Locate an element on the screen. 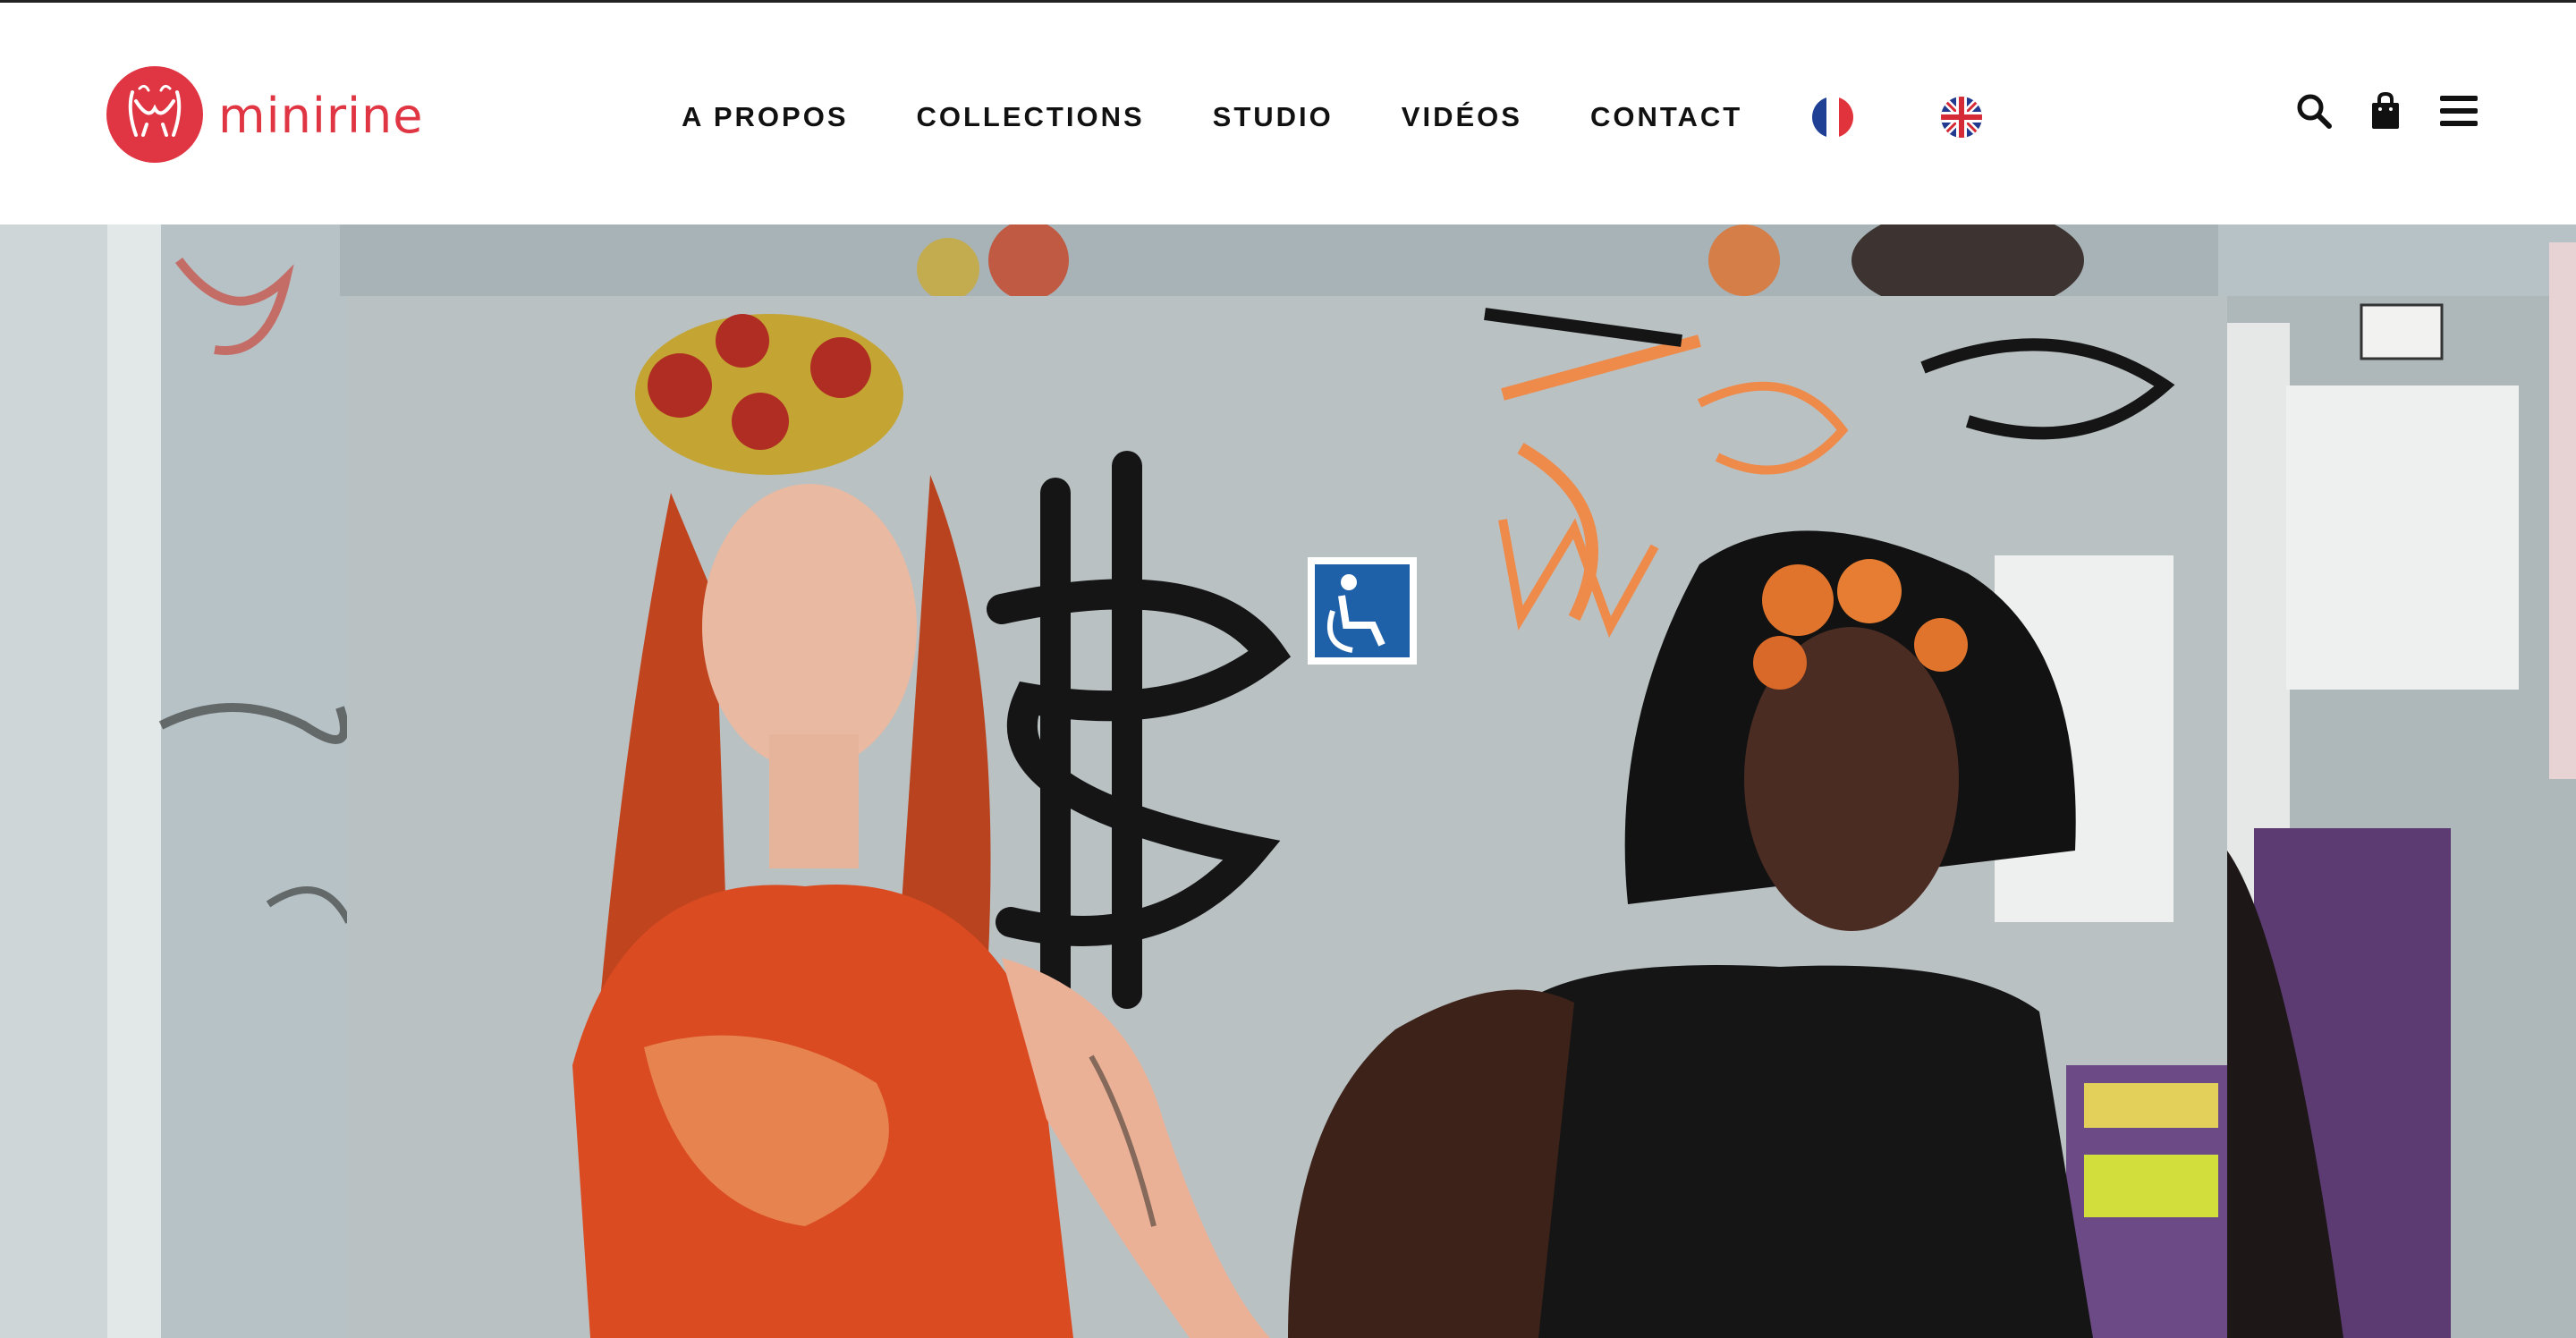 The width and height of the screenshot is (2576, 1338). shopping-bag-icon is located at coordinates (2385, 111).